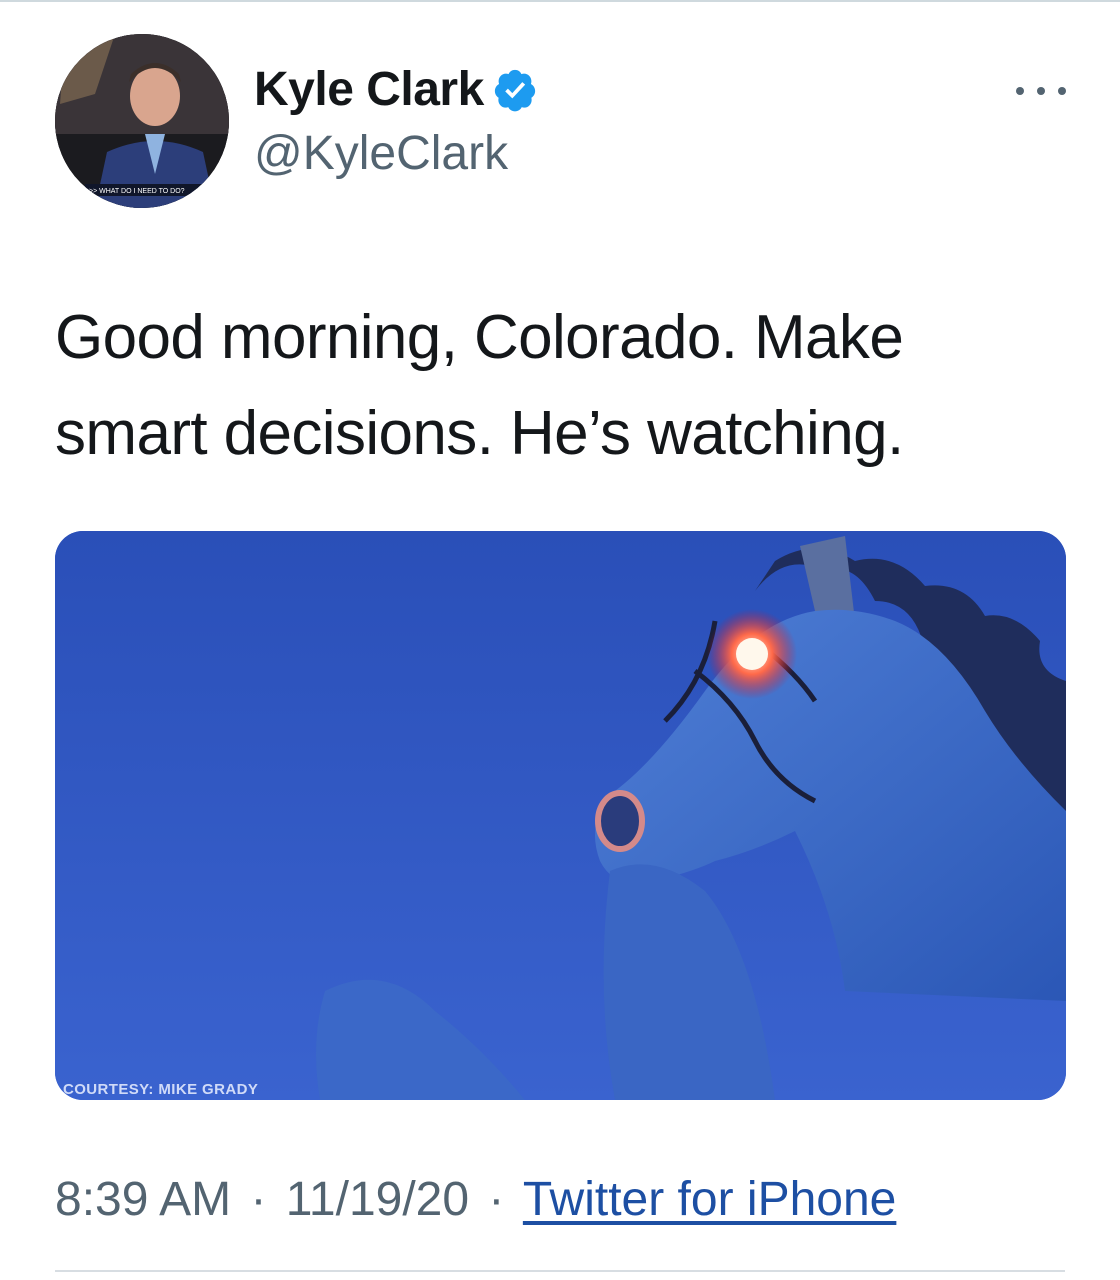 Image resolution: width=1120 pixels, height=1280 pixels. What do you see at coordinates (381, 153) in the screenshot?
I see `author-handle: @KyleClark` at bounding box center [381, 153].